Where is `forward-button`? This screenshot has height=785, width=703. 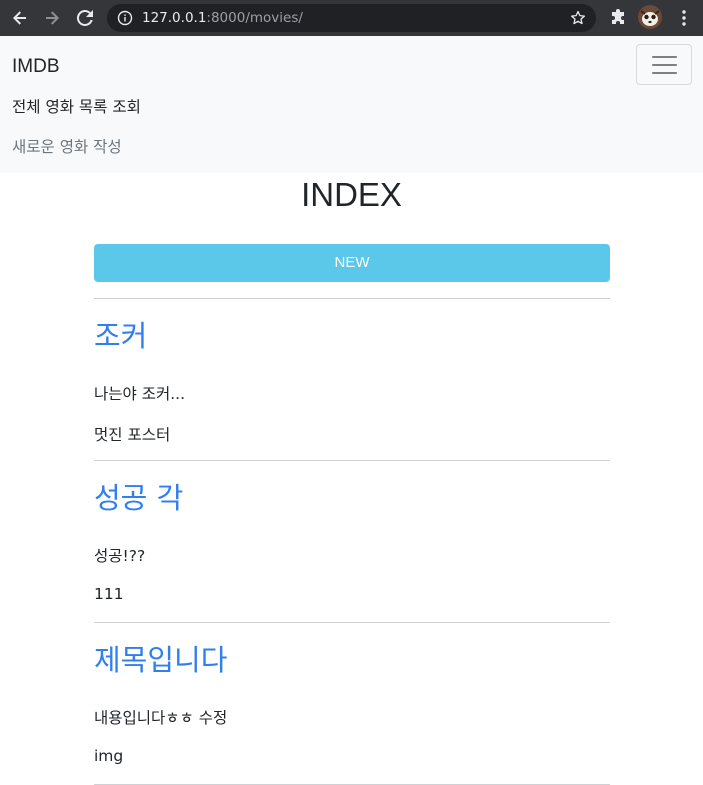
forward-button is located at coordinates (52, 18).